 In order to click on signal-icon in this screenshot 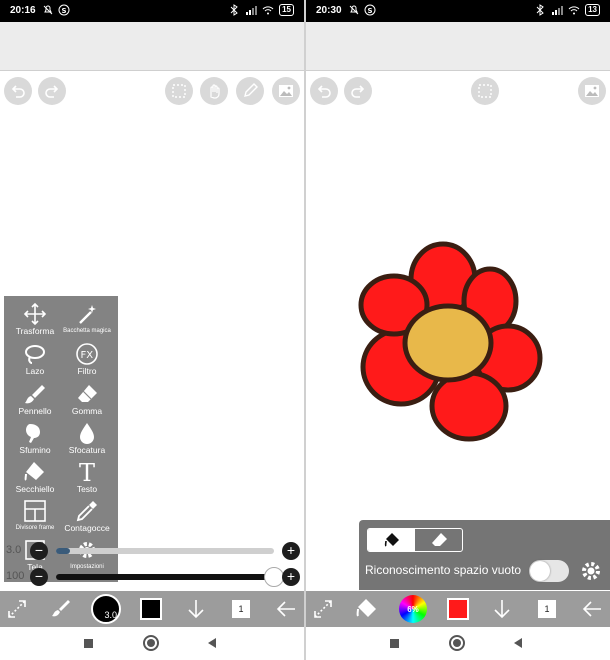, I will do `click(558, 10)`.